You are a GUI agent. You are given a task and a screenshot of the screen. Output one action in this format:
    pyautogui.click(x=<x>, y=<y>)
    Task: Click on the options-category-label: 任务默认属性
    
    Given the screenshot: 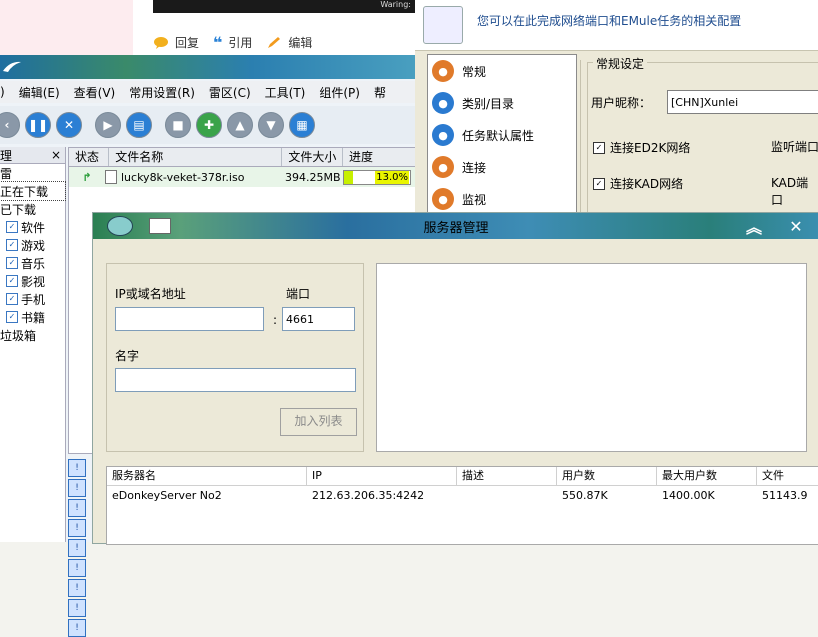 What is the action you would take?
    pyautogui.click(x=498, y=135)
    